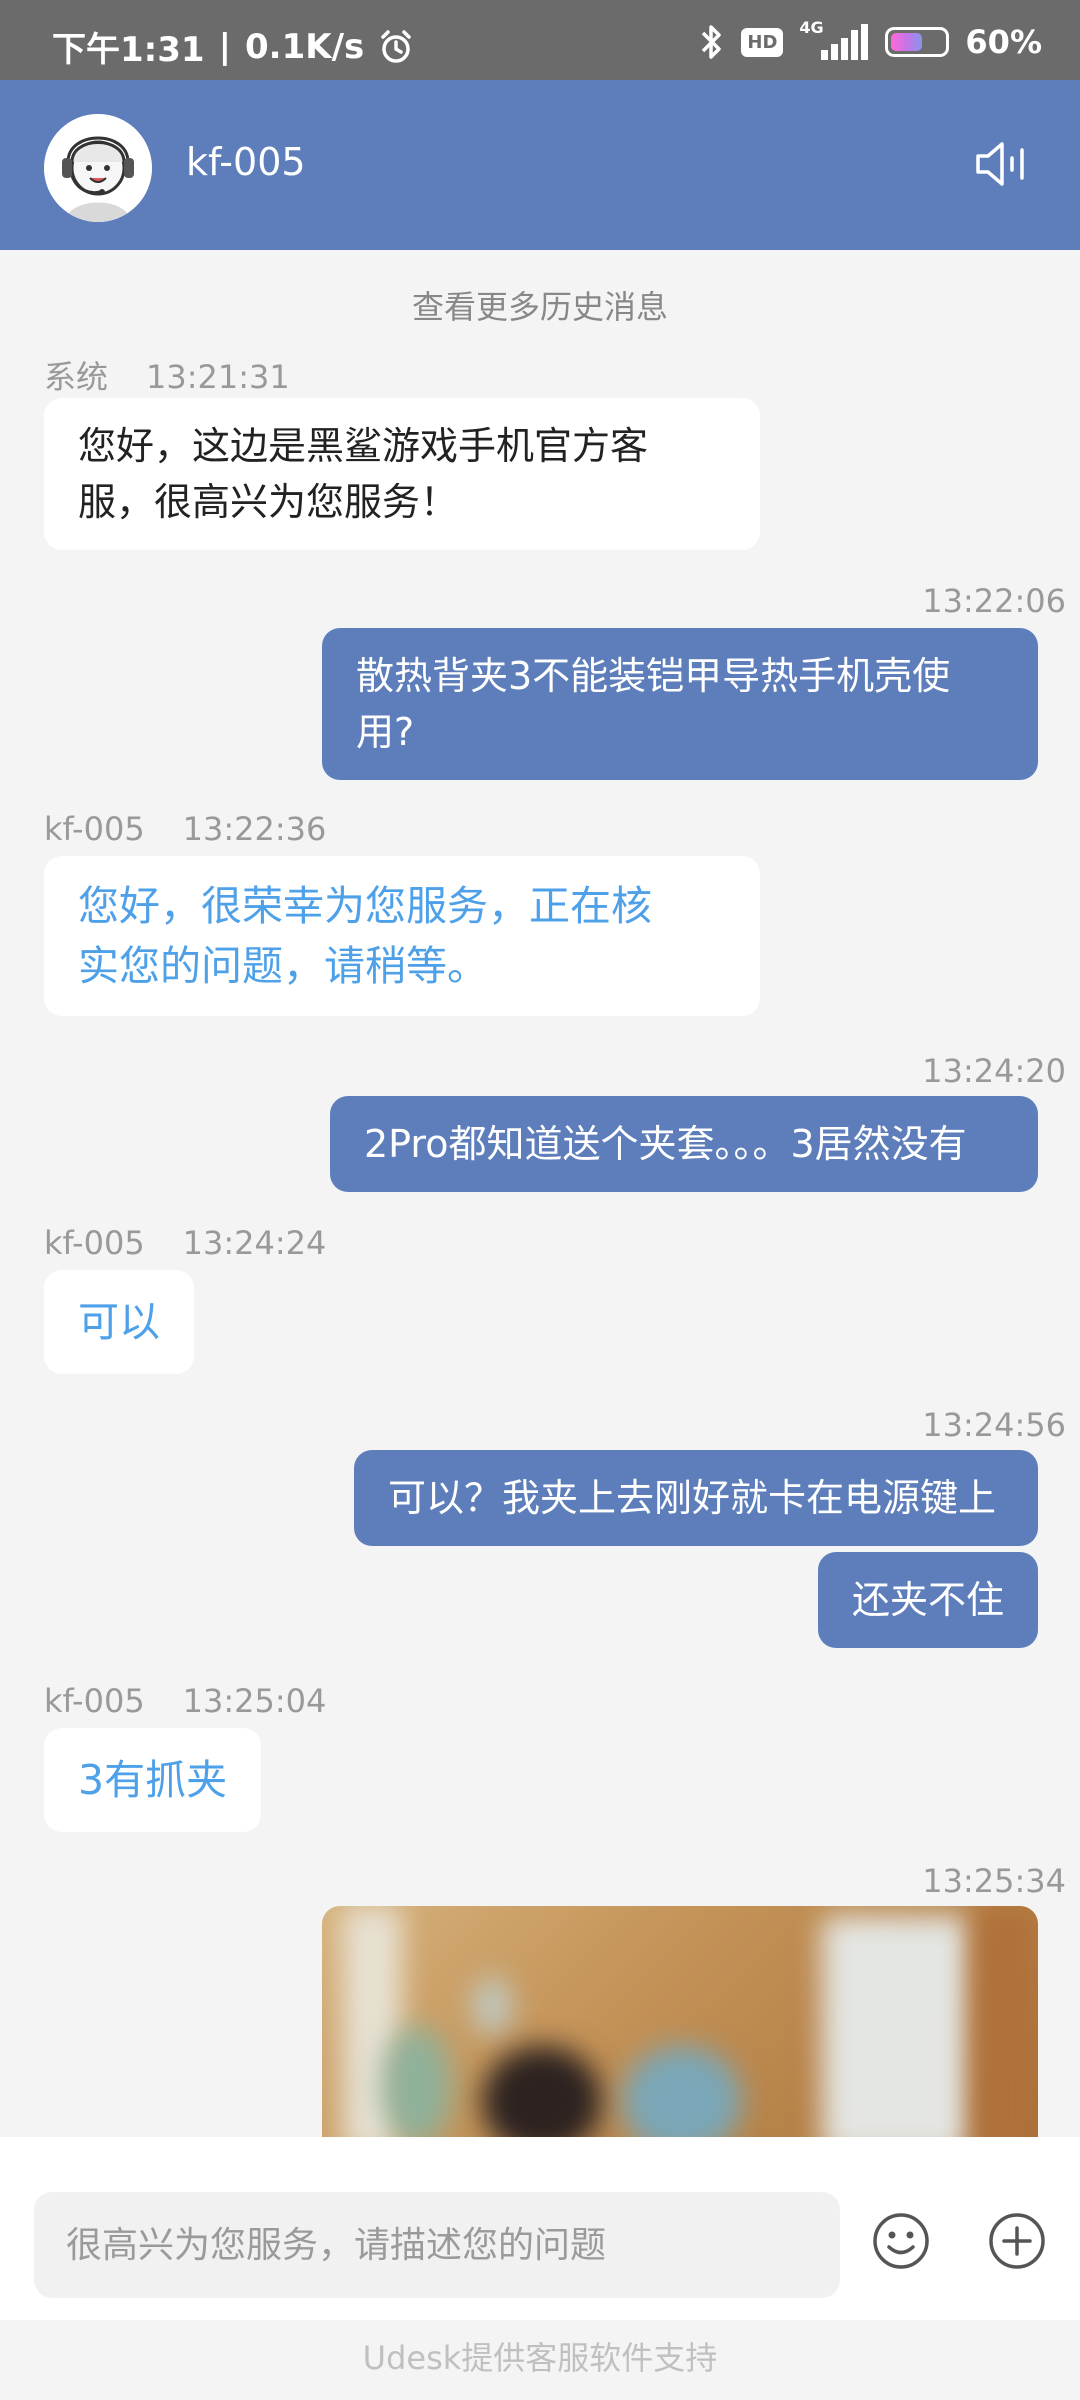  I want to click on message-line: 服，很高兴为您服务！, so click(268, 502).